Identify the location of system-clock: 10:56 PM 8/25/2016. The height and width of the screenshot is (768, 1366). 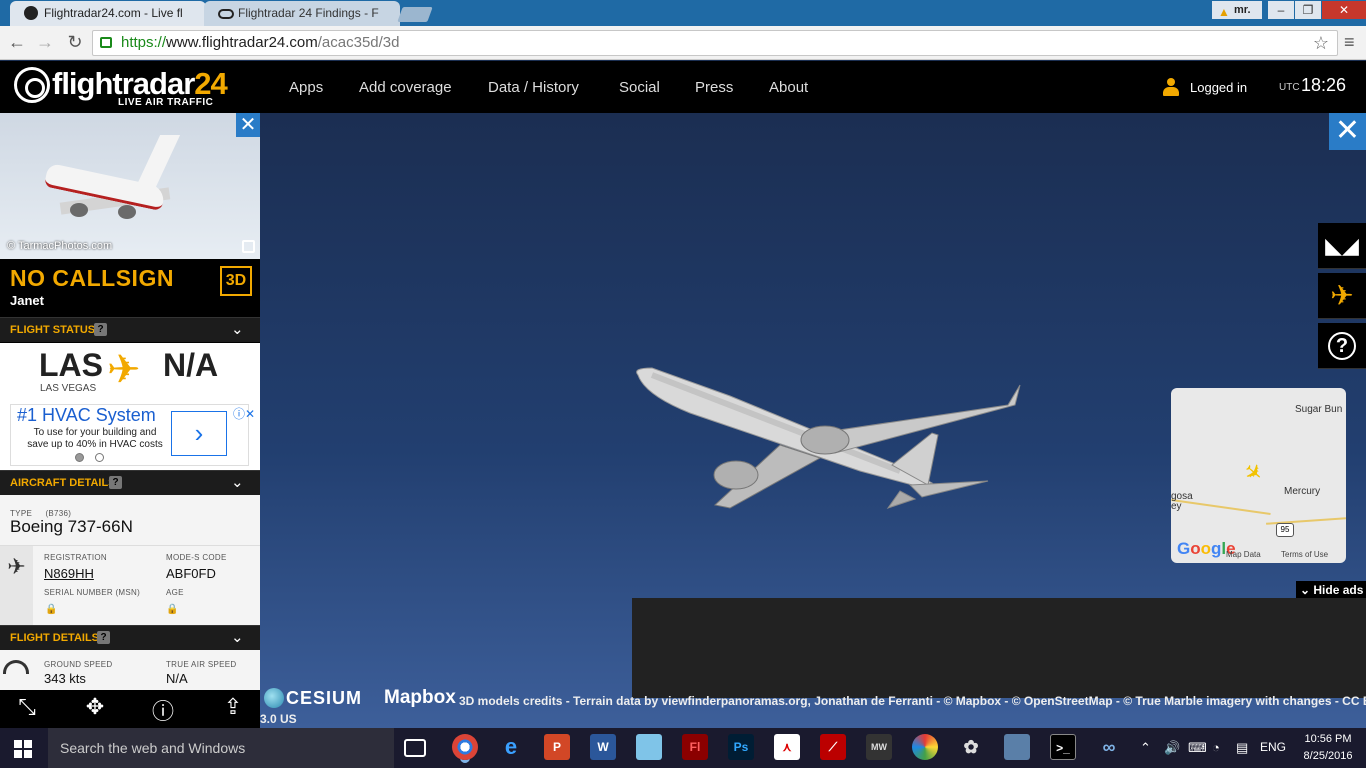
(1328, 748).